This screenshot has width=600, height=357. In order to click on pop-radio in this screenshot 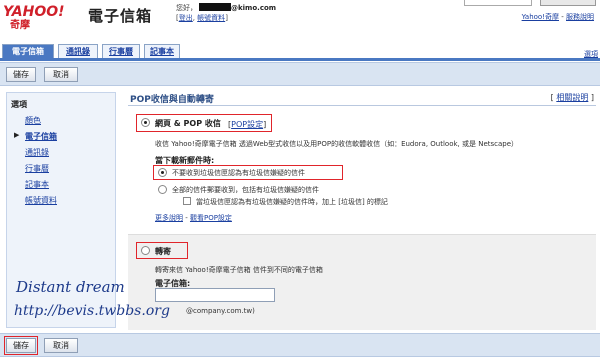, I will do `click(145, 122)`.